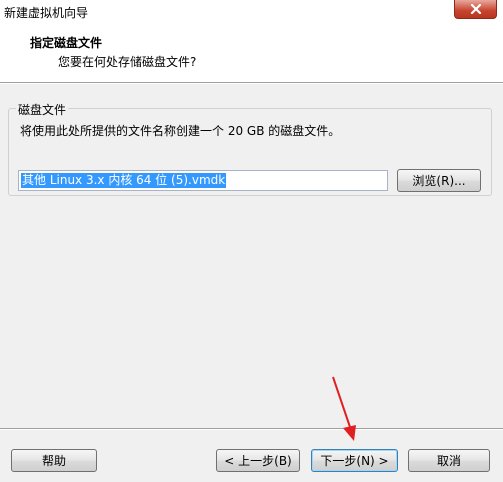 This screenshot has width=503, height=482. What do you see at coordinates (449, 460) in the screenshot?
I see `cancel-button: 取消` at bounding box center [449, 460].